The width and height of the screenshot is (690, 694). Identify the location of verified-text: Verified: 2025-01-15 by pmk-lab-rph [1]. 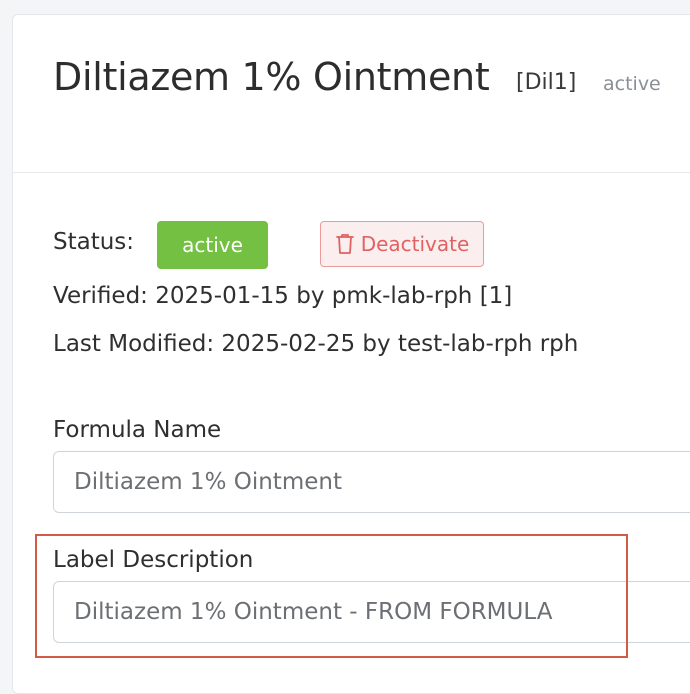
(283, 296).